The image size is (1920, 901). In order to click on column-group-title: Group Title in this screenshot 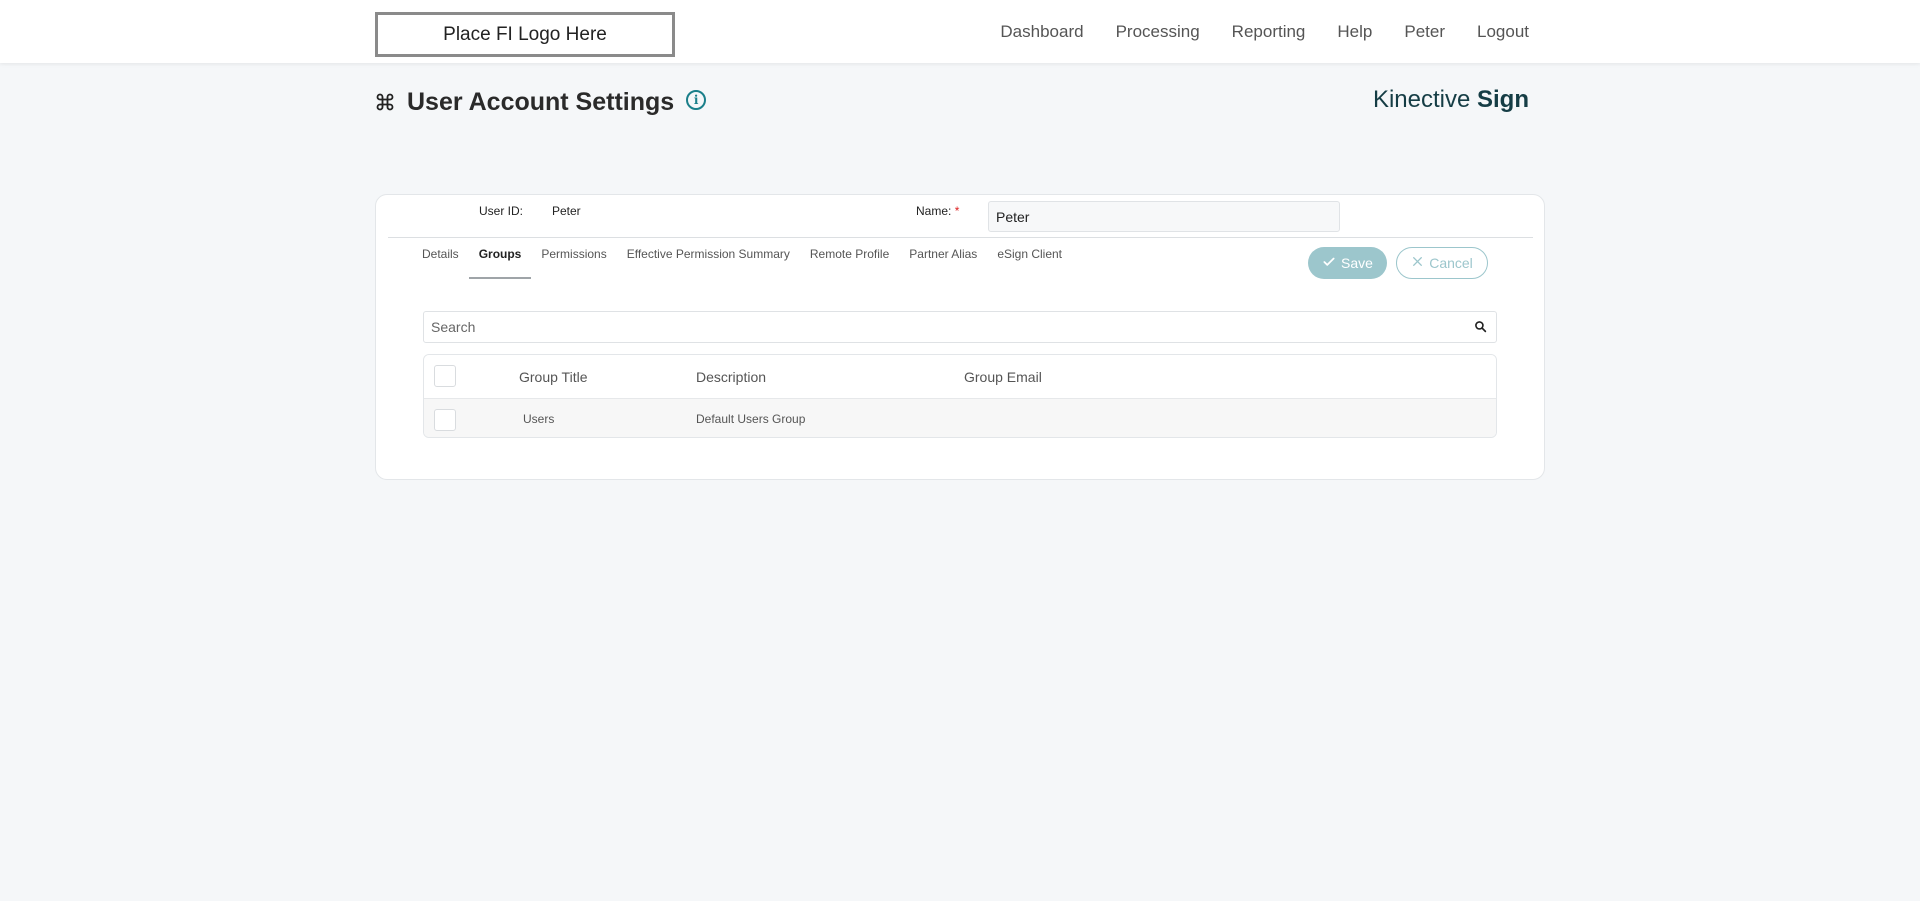, I will do `click(553, 377)`.